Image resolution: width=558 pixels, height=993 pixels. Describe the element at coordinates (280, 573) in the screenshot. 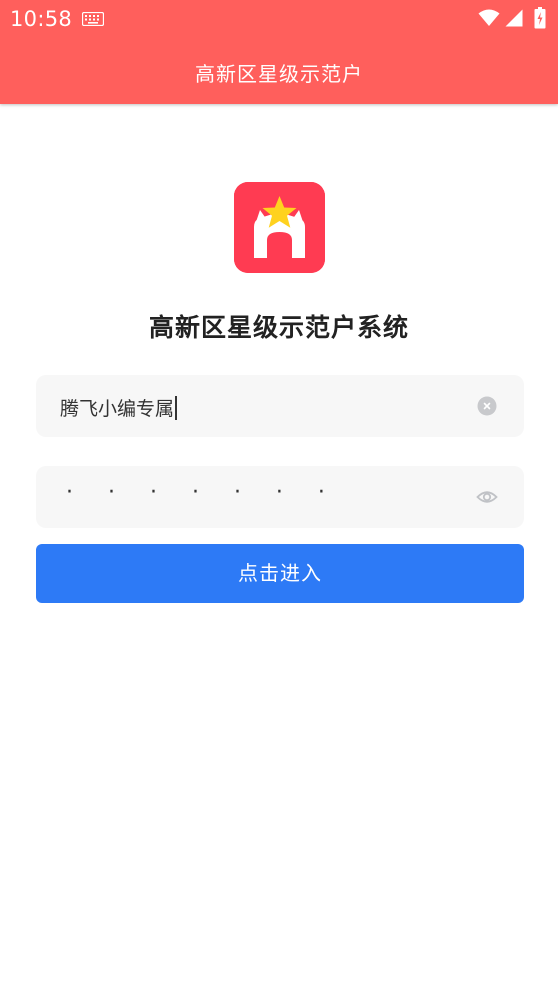

I see `enter-button: 点击进入` at that location.